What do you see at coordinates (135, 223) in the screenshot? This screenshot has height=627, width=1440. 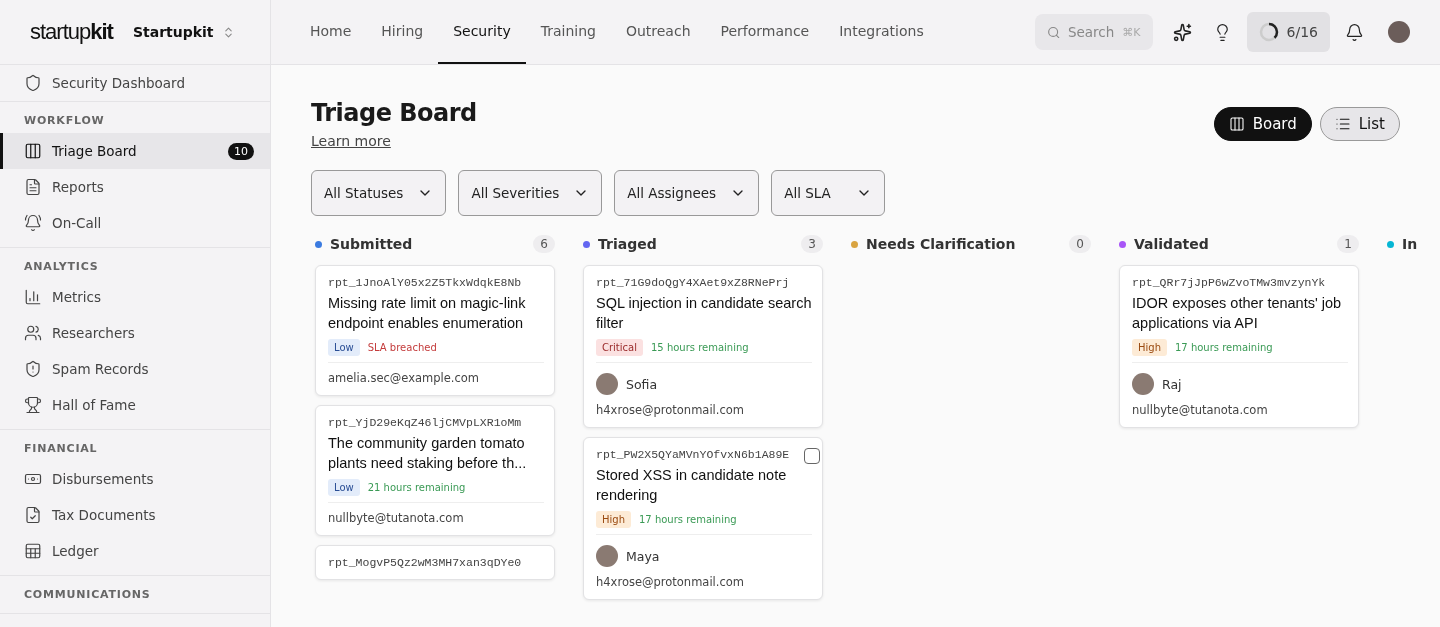 I see `sidebar-item: On-Call` at bounding box center [135, 223].